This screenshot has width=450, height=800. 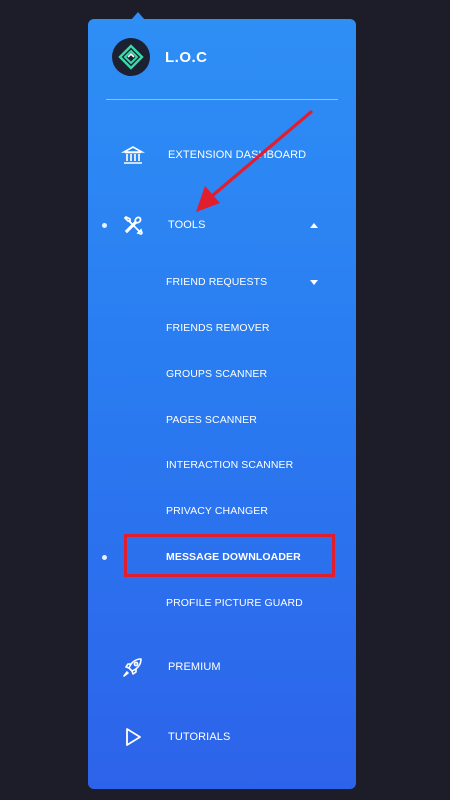 What do you see at coordinates (314, 225) in the screenshot?
I see `collapse-caret-icon` at bounding box center [314, 225].